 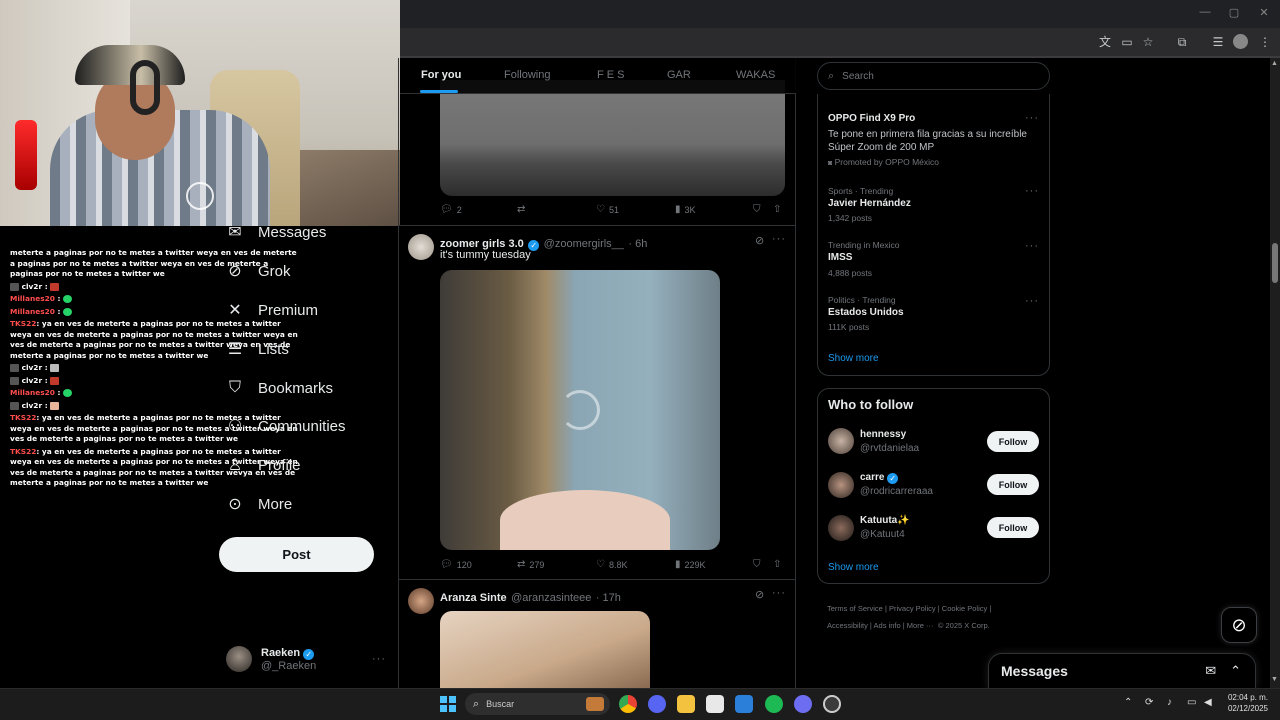 What do you see at coordinates (527, 75) in the screenshot?
I see `tab-following: Following` at bounding box center [527, 75].